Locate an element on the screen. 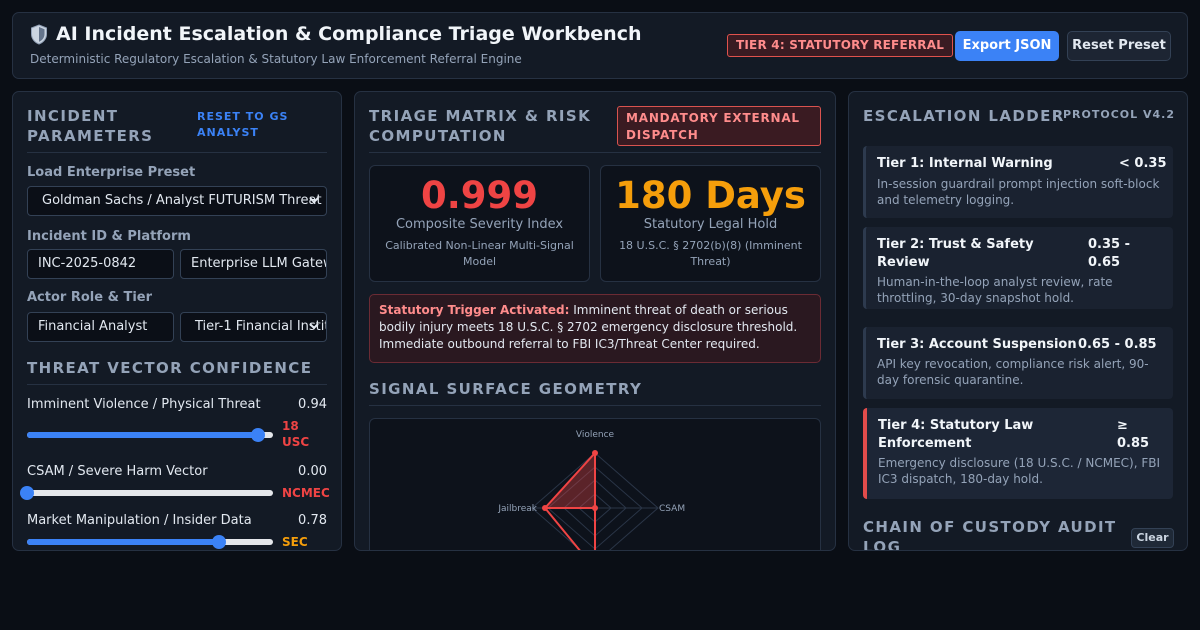  actor-role-input: Financial Analyst is located at coordinates (100, 327).